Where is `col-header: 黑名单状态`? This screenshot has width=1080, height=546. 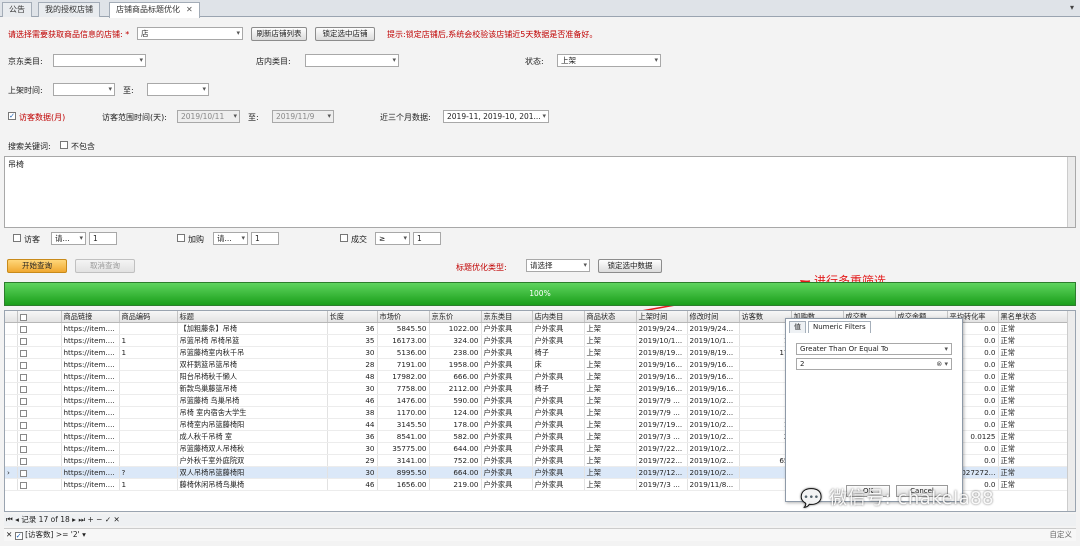 col-header: 黑名单状态 is located at coordinates (1034, 317).